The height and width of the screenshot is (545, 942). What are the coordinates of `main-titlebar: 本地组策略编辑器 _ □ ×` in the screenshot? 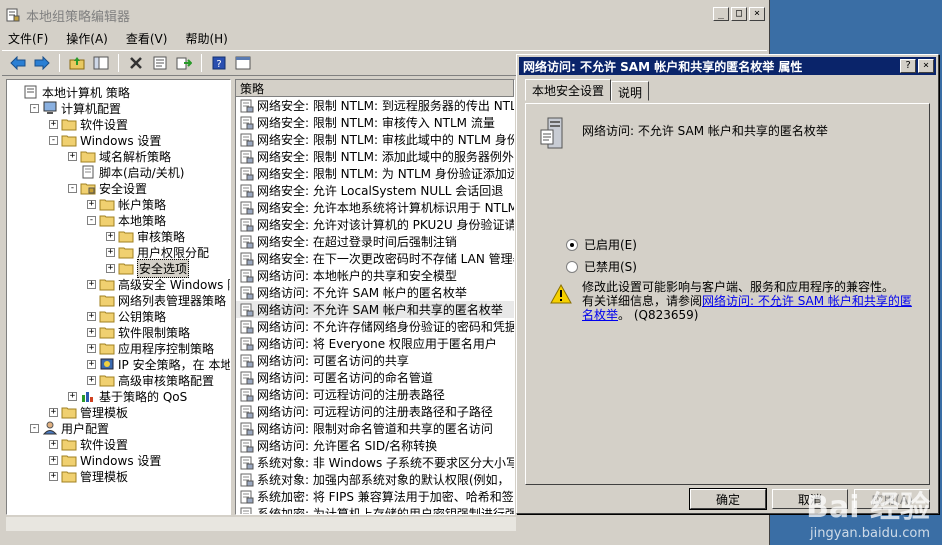 It's located at (384, 15).